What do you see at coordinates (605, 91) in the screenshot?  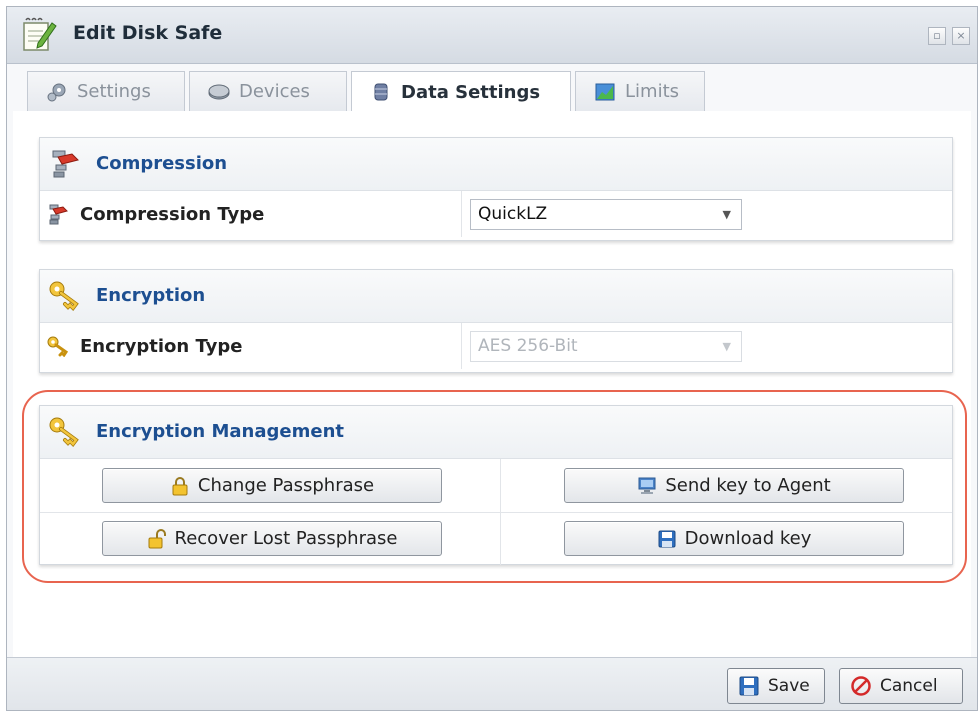 I see `chart-icon` at bounding box center [605, 91].